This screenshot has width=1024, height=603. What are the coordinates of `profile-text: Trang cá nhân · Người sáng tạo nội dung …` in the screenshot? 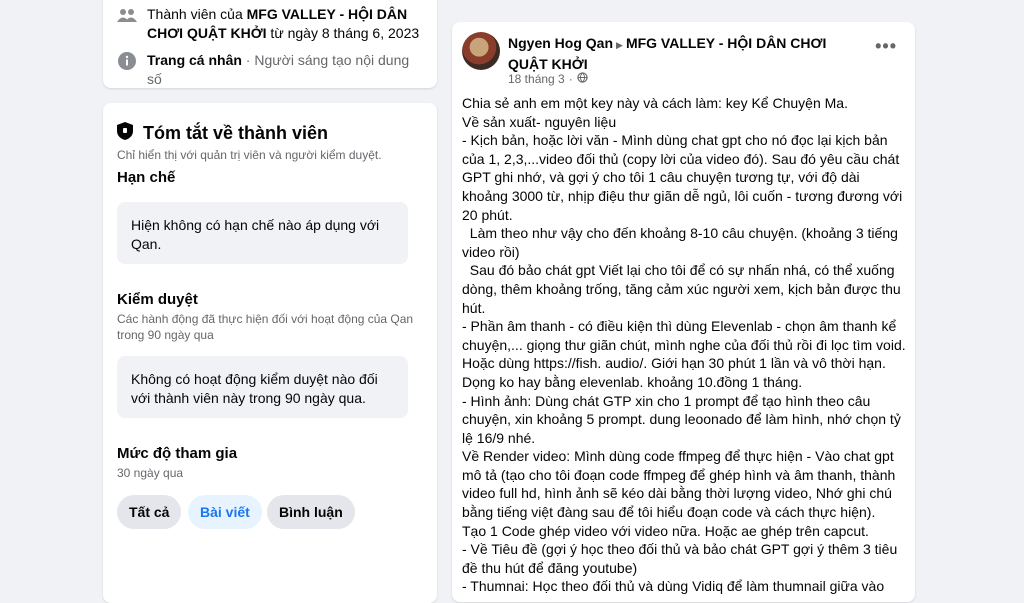 It's located at (287, 70).